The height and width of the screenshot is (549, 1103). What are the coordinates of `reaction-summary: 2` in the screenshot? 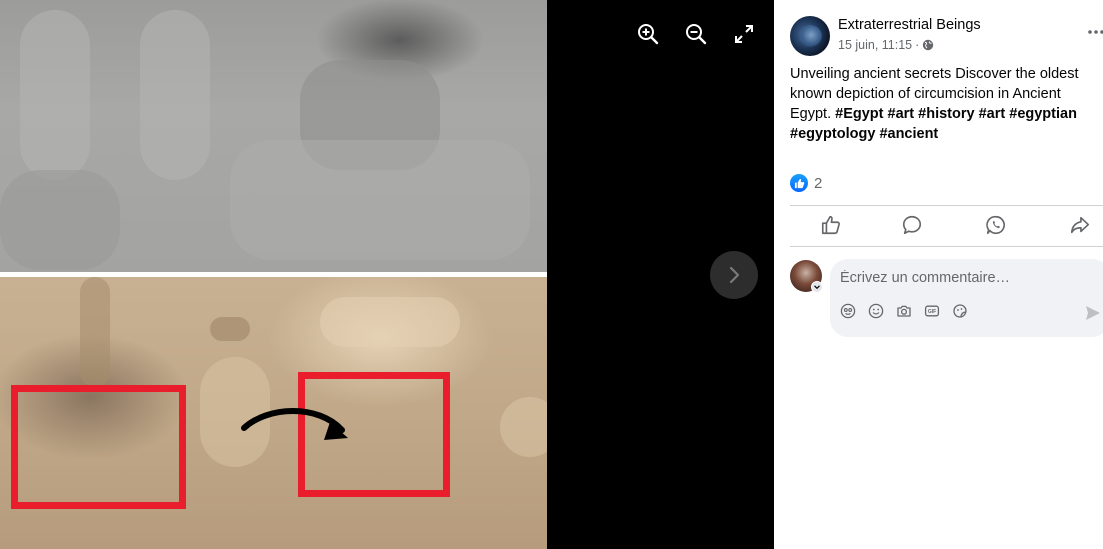 It's located at (806, 183).